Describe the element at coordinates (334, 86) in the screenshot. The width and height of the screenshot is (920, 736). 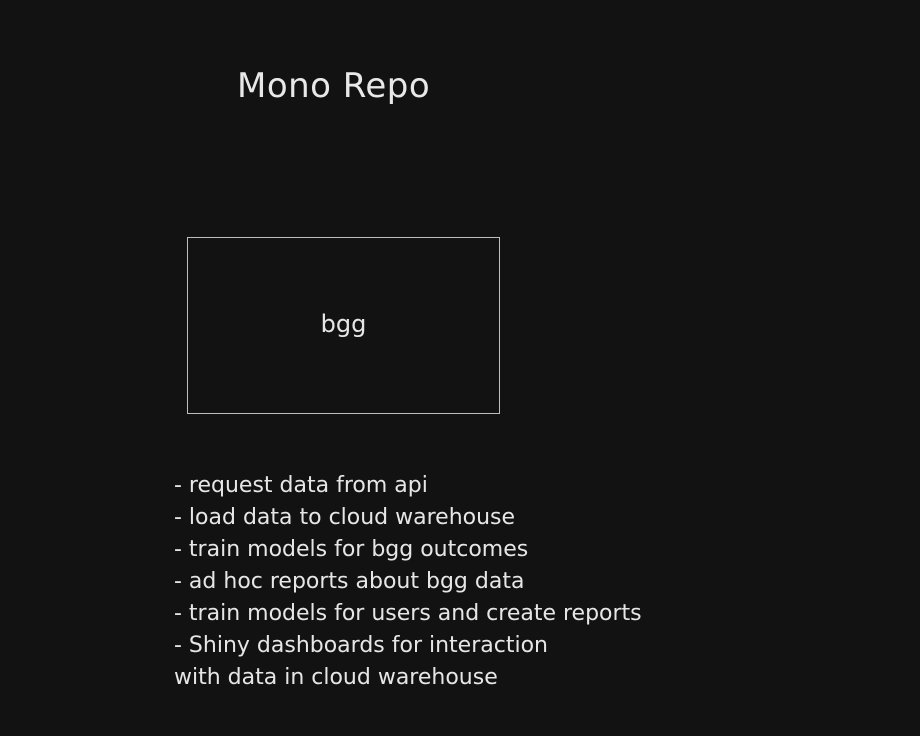
I see `diagram-title: Mono Repo` at that location.